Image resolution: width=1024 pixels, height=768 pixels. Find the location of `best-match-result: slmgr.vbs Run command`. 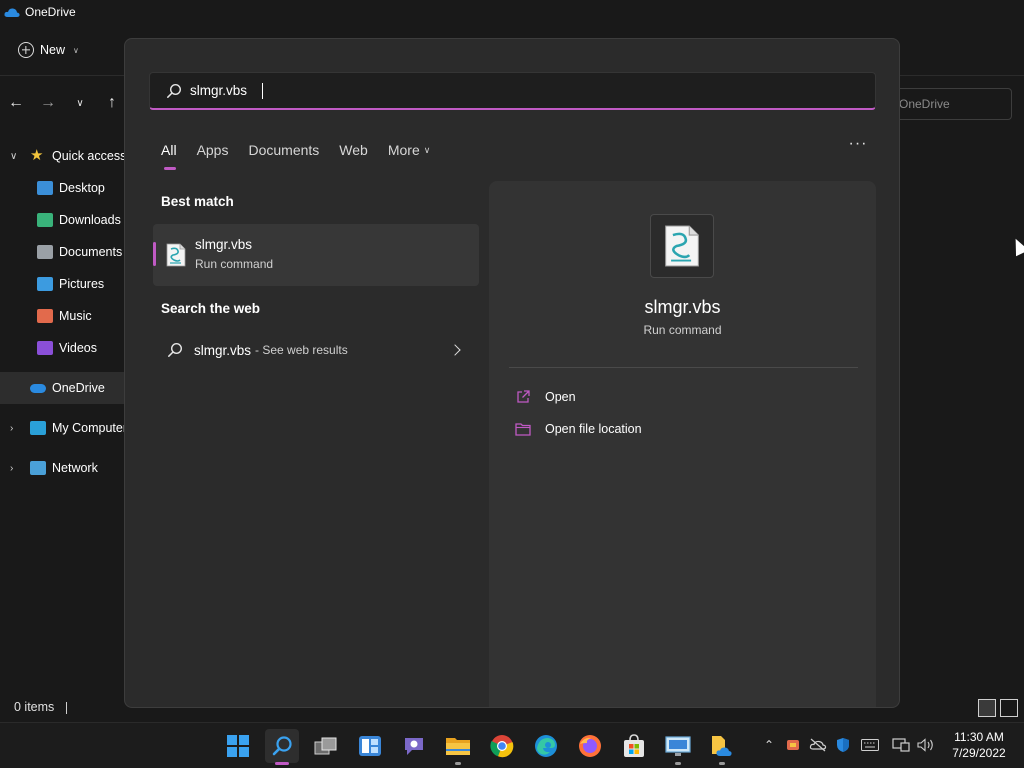

best-match-result: slmgr.vbs Run command is located at coordinates (316, 255).